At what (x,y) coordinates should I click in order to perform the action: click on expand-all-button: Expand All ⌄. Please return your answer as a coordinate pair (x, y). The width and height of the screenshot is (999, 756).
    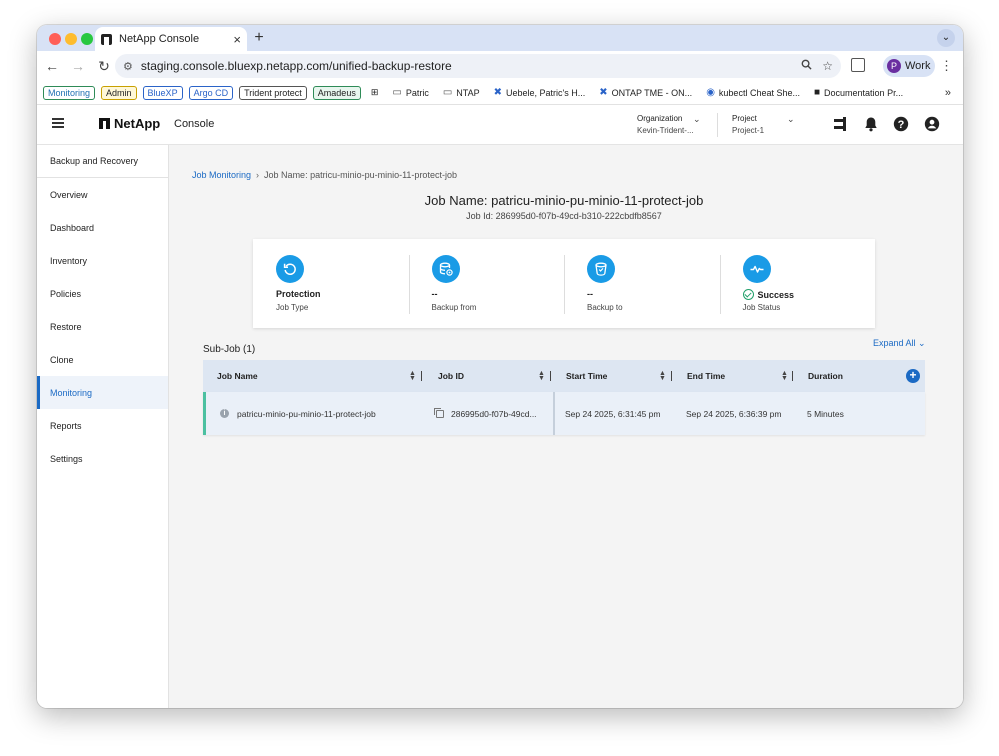
    Looking at the image, I should click on (899, 343).